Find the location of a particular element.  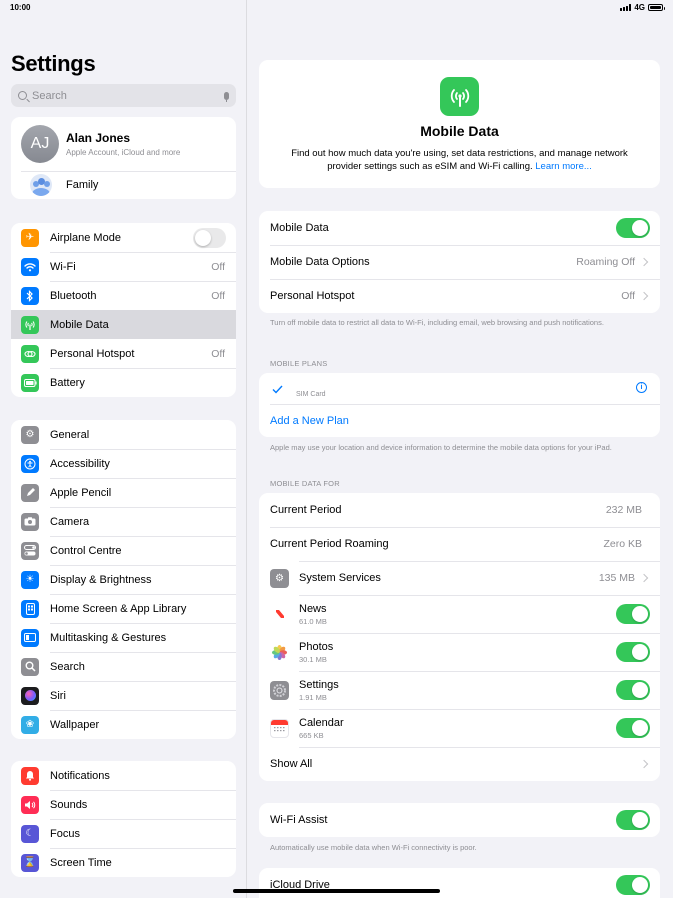

current-period-row: Current Period 232 MB is located at coordinates (459, 510).